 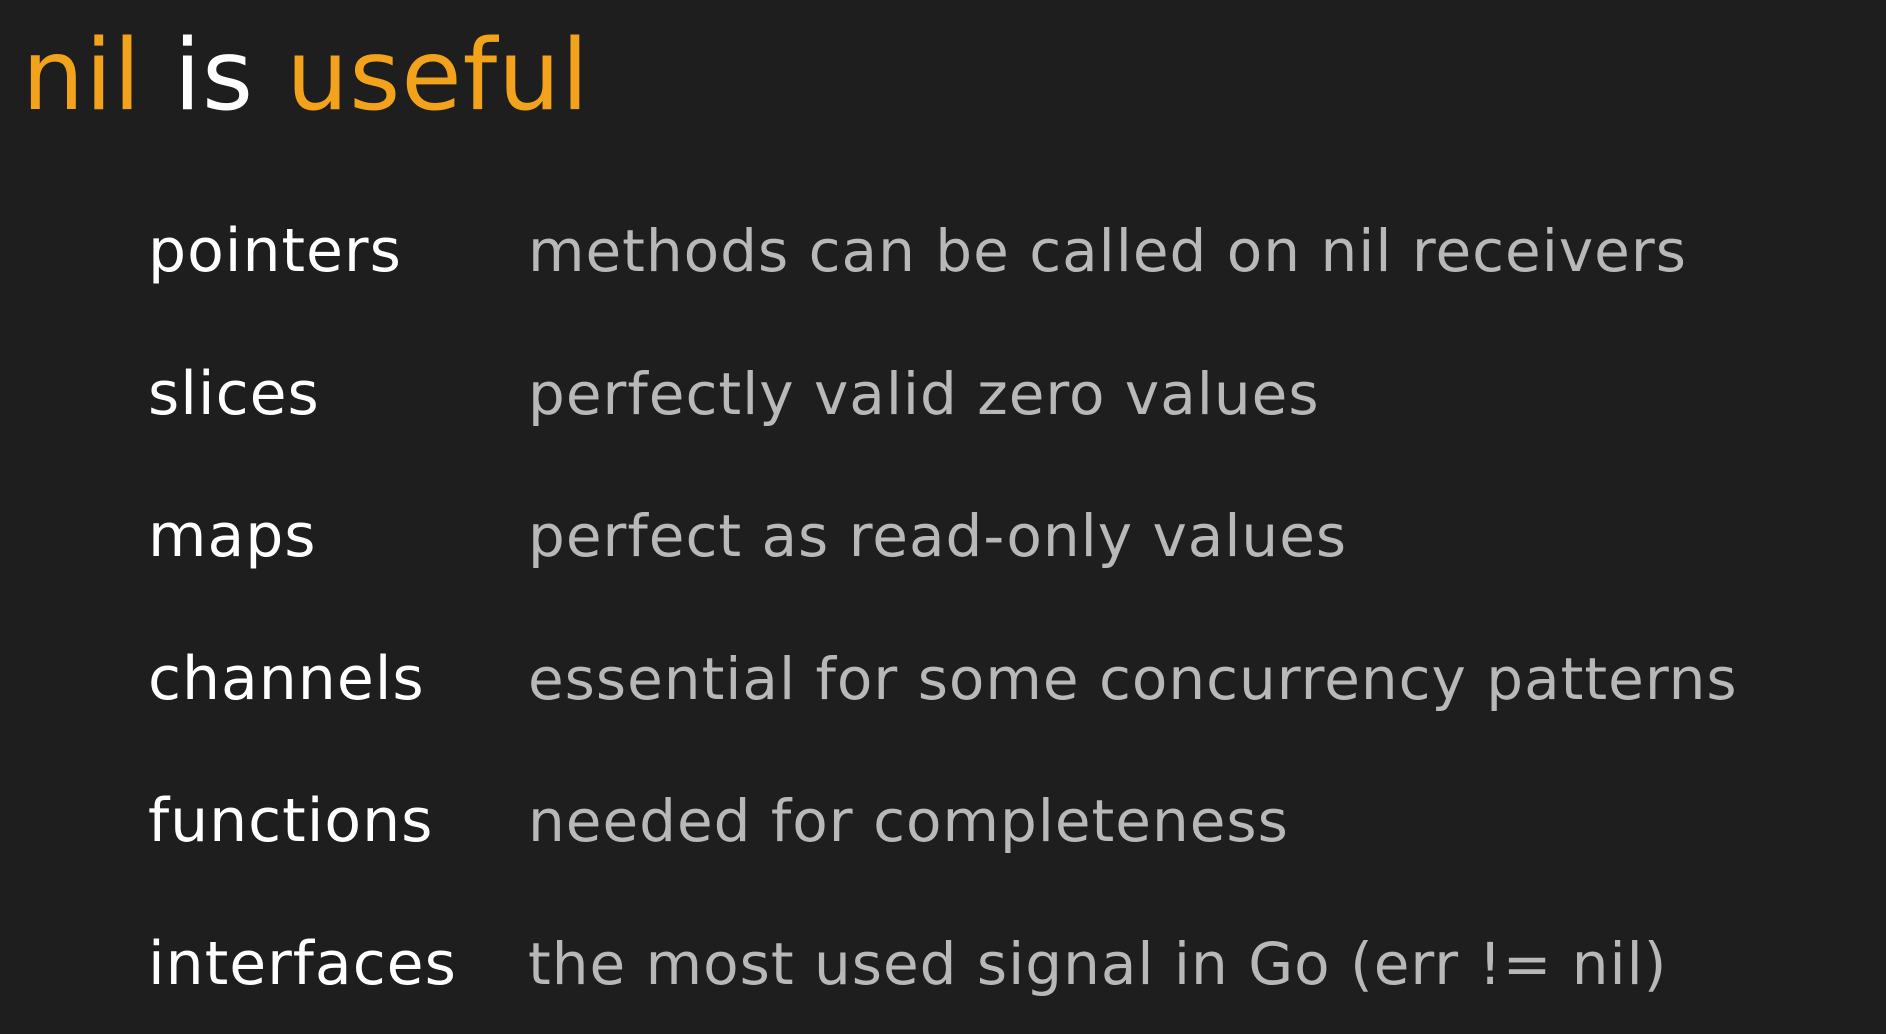 What do you see at coordinates (1133, 678) in the screenshot?
I see `term-description: essential for some concurrency patterns` at bounding box center [1133, 678].